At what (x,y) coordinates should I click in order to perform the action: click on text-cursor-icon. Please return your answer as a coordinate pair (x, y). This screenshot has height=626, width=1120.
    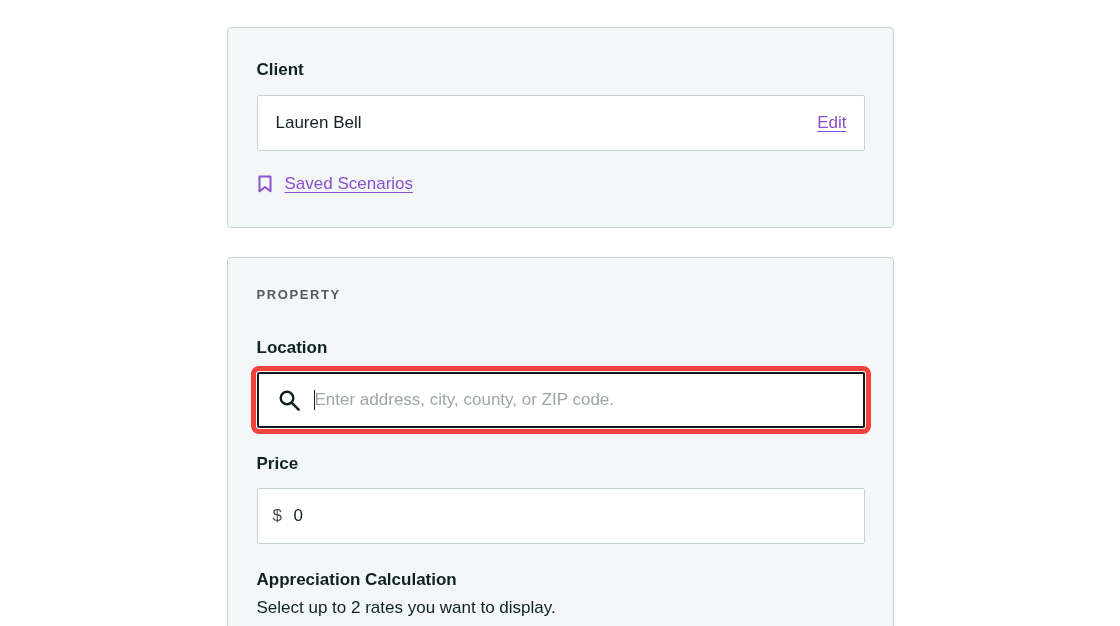
    Looking at the image, I should click on (314, 400).